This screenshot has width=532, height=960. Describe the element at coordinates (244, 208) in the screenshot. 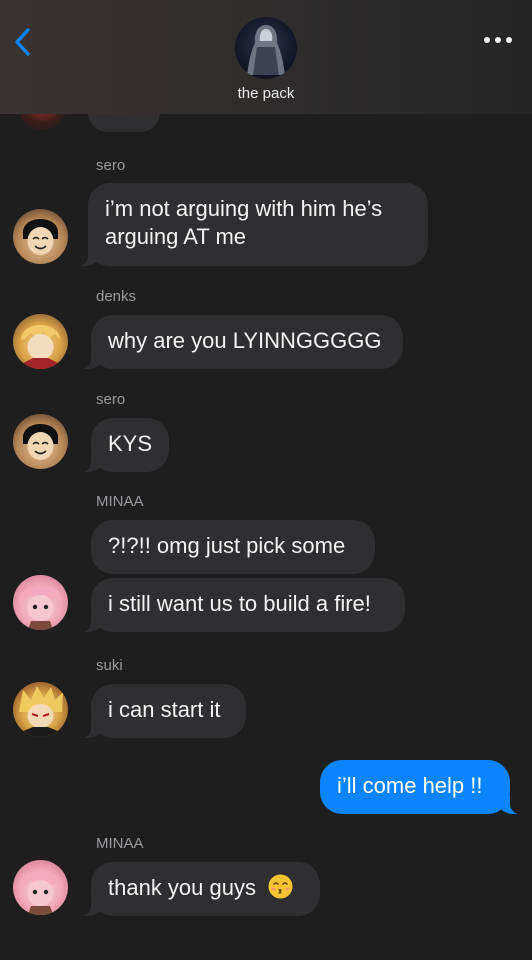

I see `message-text: i’m not arguing with him he’s` at that location.